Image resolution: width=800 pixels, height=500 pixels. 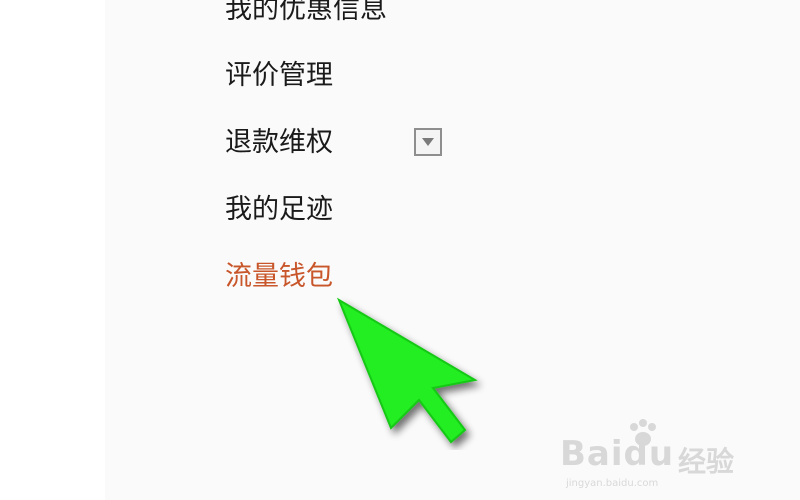 I want to click on menu-item-traffic-wallet: 流量钱包, so click(x=279, y=277).